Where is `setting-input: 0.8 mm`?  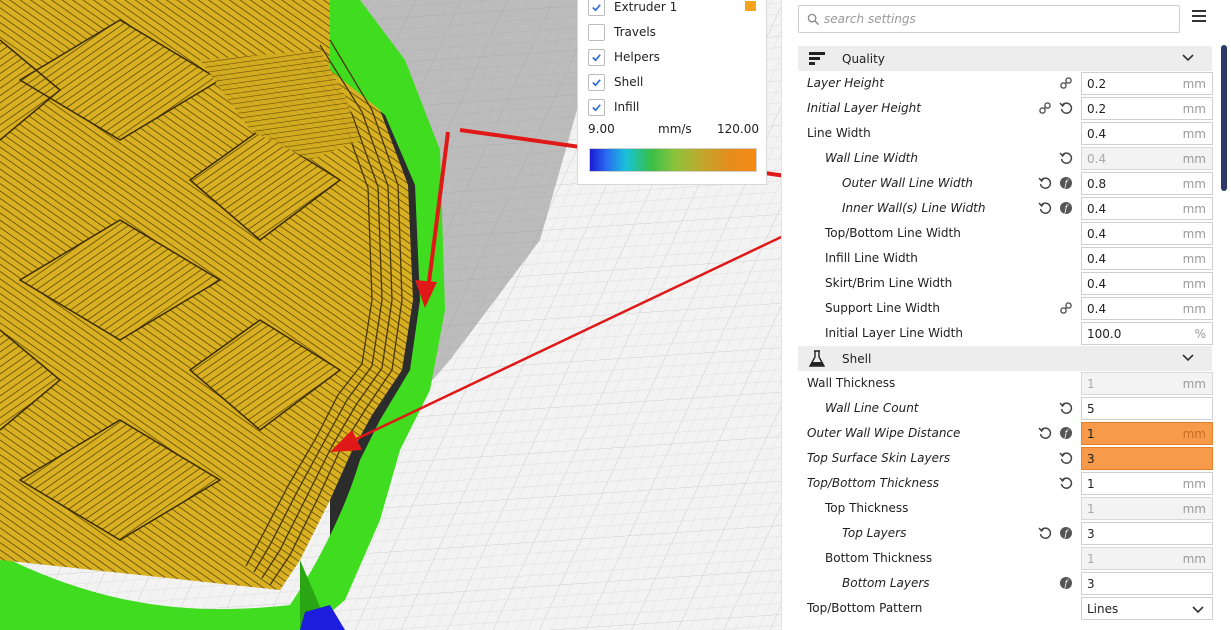
setting-input: 0.8 mm is located at coordinates (1147, 183).